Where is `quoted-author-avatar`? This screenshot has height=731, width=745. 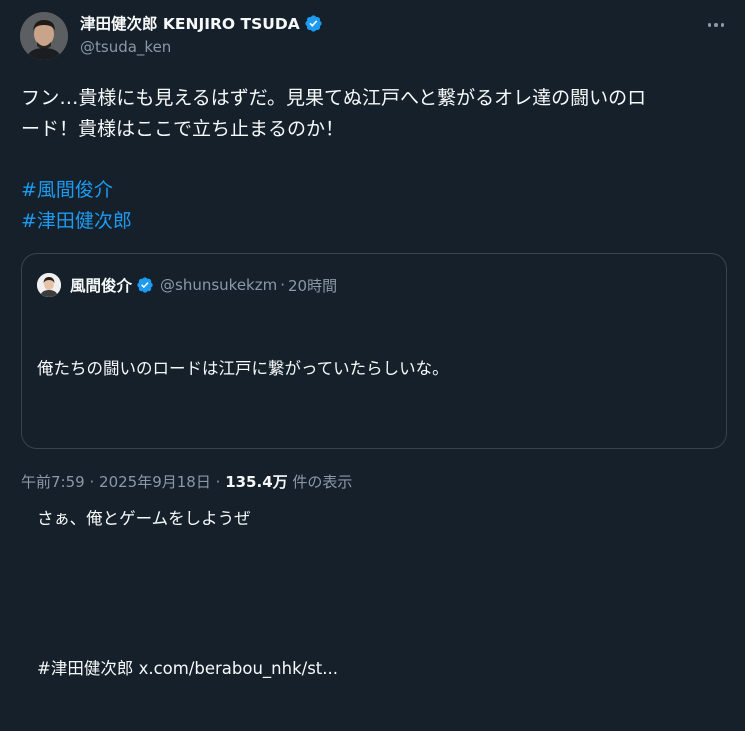
quoted-author-avatar is located at coordinates (49, 285).